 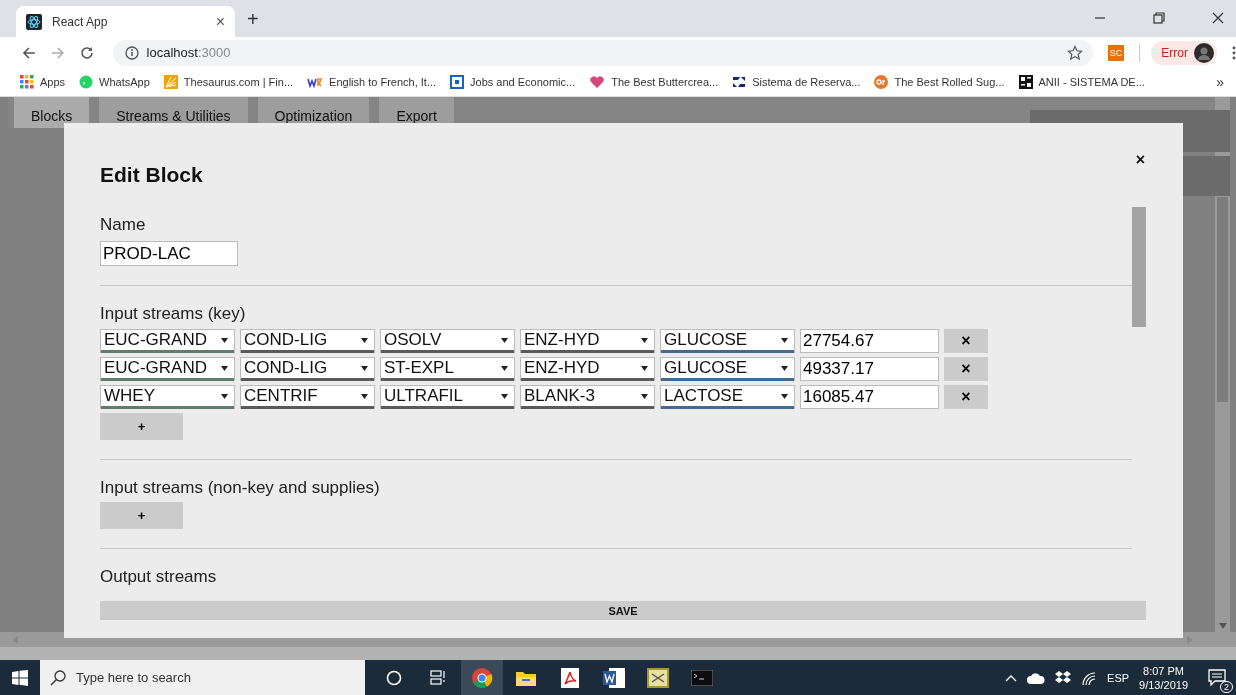 I want to click on tab-title: React App, so click(x=80, y=21).